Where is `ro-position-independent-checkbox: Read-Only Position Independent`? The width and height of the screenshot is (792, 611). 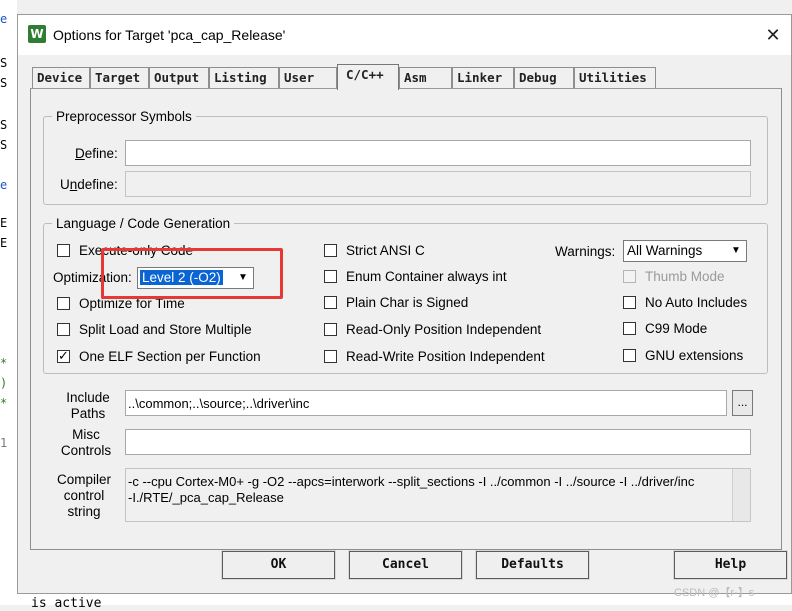 ro-position-independent-checkbox: Read-Only Position Independent is located at coordinates (432, 329).